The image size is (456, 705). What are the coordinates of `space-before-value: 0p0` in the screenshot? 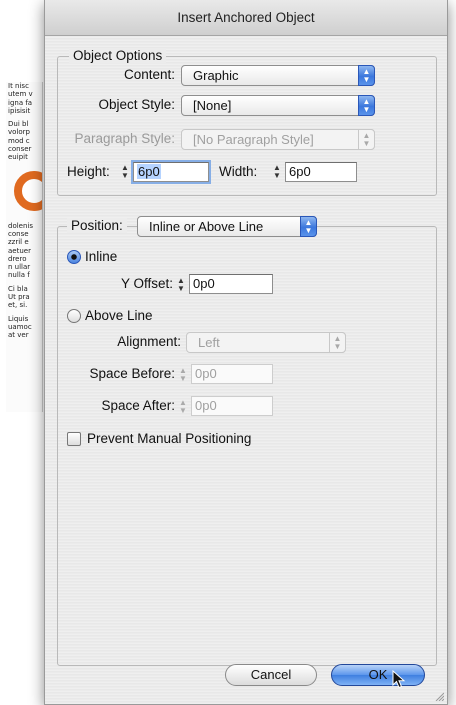 It's located at (206, 373).